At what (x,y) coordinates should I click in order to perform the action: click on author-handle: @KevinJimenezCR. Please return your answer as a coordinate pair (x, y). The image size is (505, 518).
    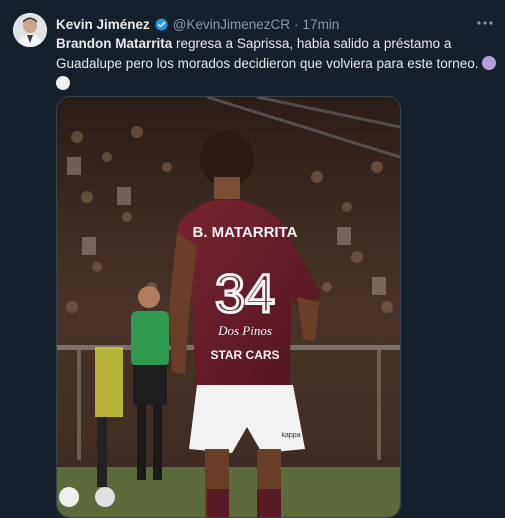
    Looking at the image, I should click on (231, 24).